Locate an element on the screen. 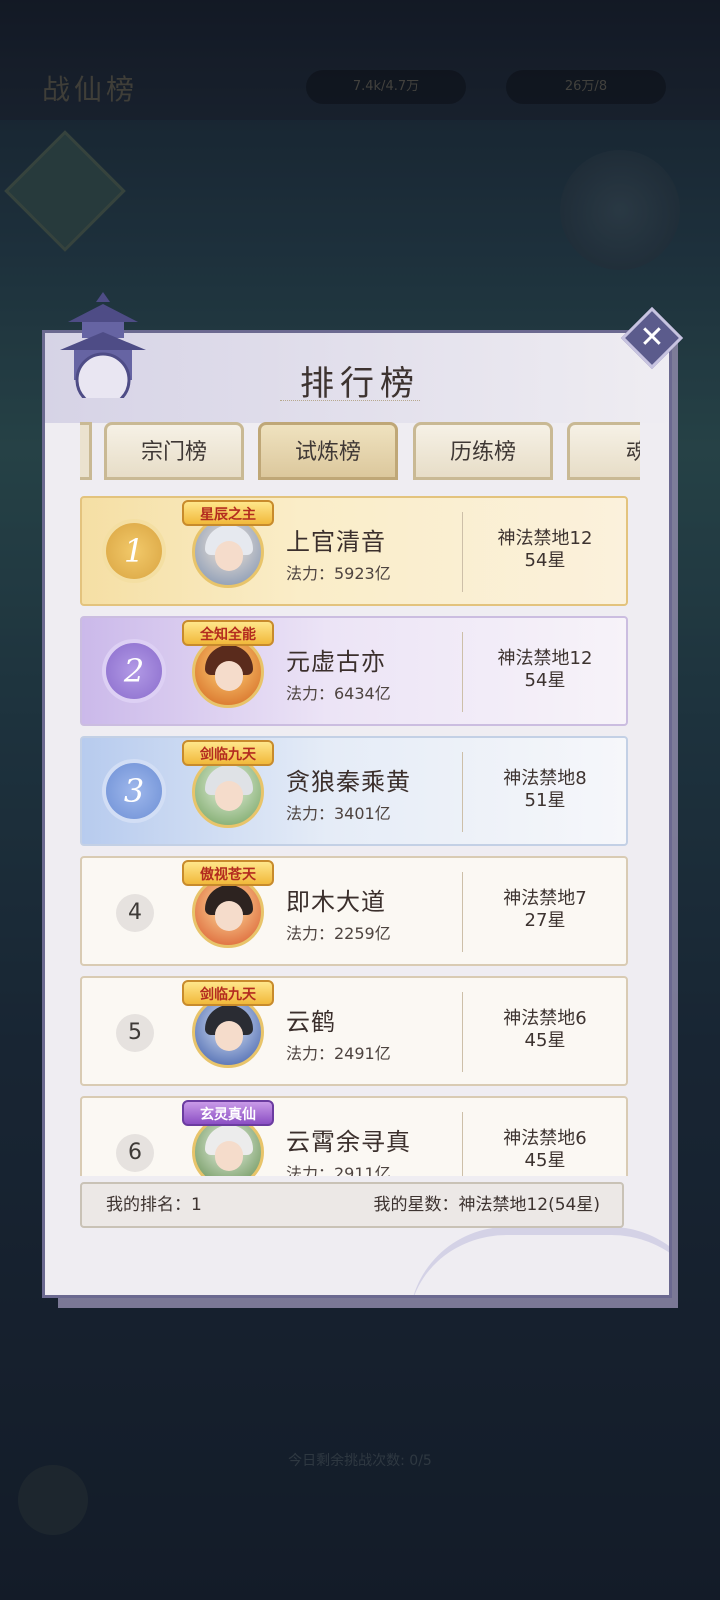  close-icon: ✕ is located at coordinates (652, 338).